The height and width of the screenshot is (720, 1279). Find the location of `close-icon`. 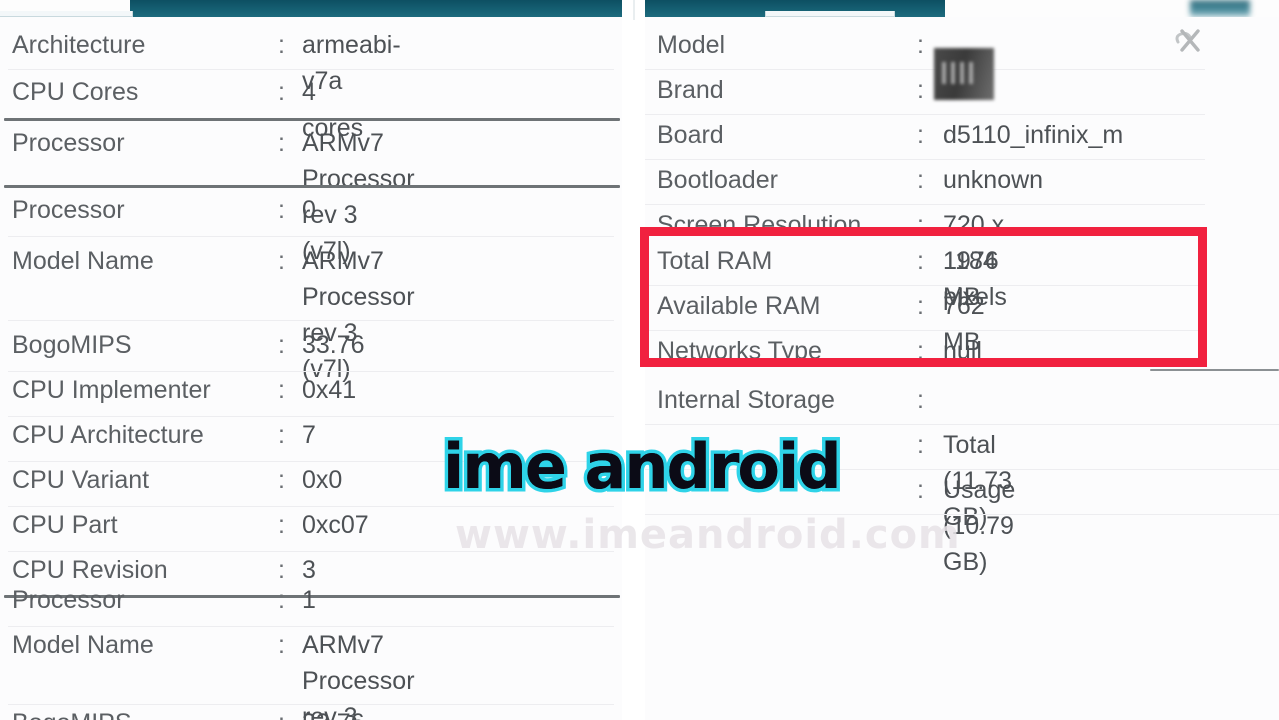

close-icon is located at coordinates (1189, 40).